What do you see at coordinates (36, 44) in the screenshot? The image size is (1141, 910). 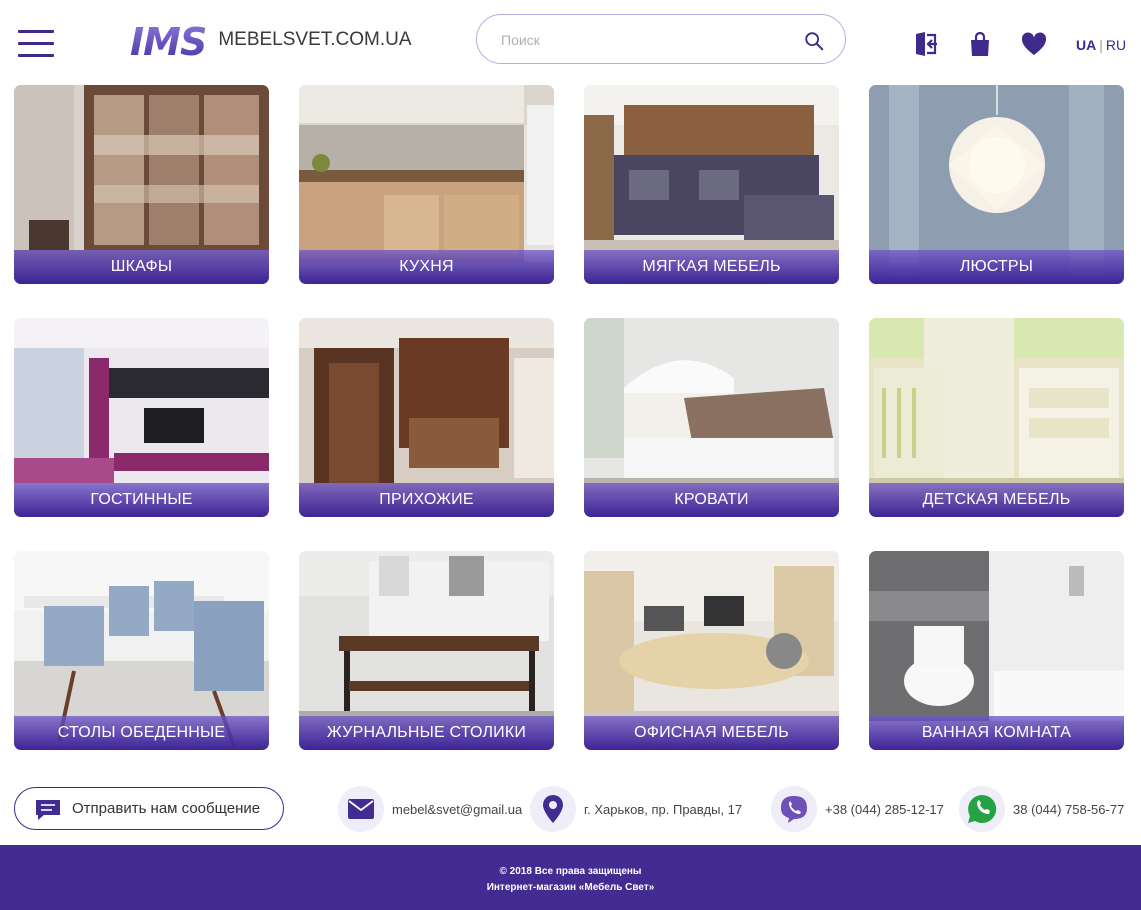 I see `menu-icon` at bounding box center [36, 44].